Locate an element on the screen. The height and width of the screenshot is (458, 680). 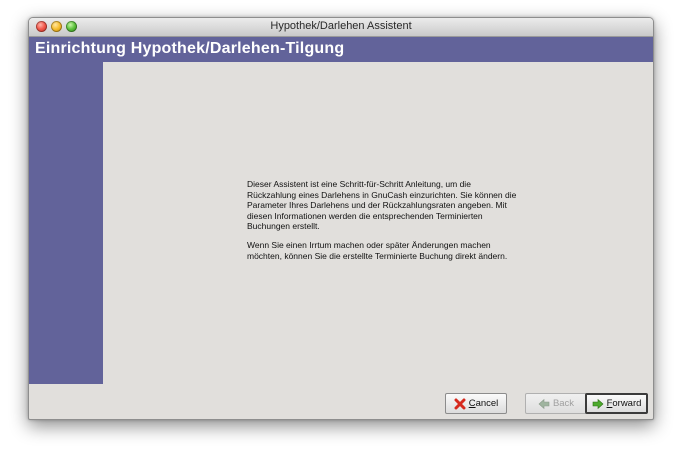
title-bar: Hypothek/Darlehen Assistent is located at coordinates (341, 27).